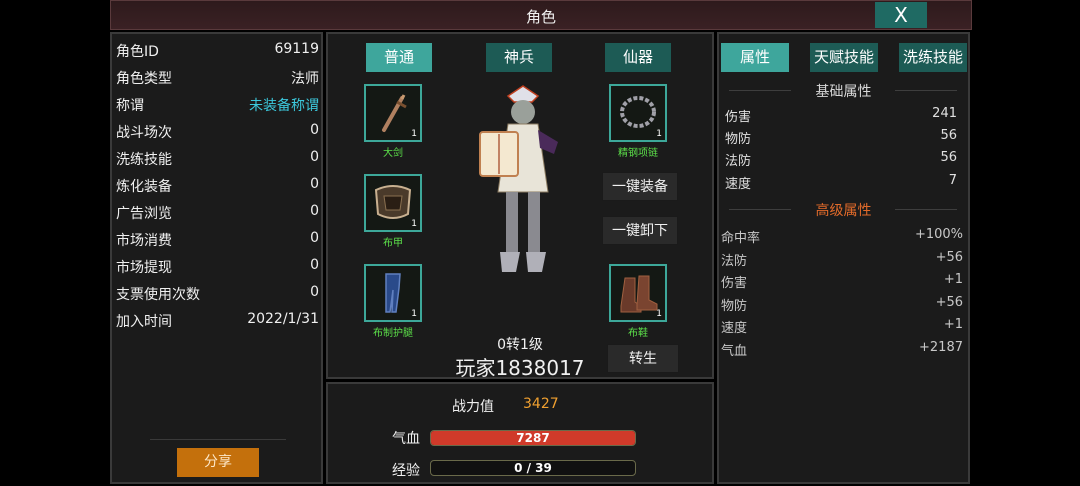 This screenshot has width=1080, height=486. Describe the element at coordinates (393, 113) in the screenshot. I see `weapon-slot: 1` at that location.